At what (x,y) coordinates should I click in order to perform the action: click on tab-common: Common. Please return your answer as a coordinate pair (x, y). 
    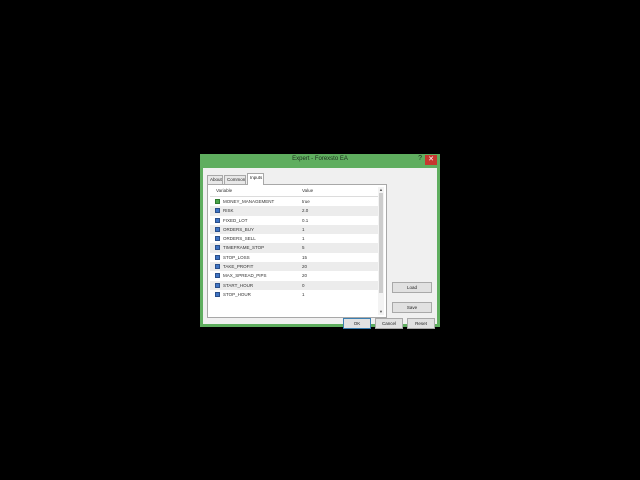
    Looking at the image, I should click on (235, 179).